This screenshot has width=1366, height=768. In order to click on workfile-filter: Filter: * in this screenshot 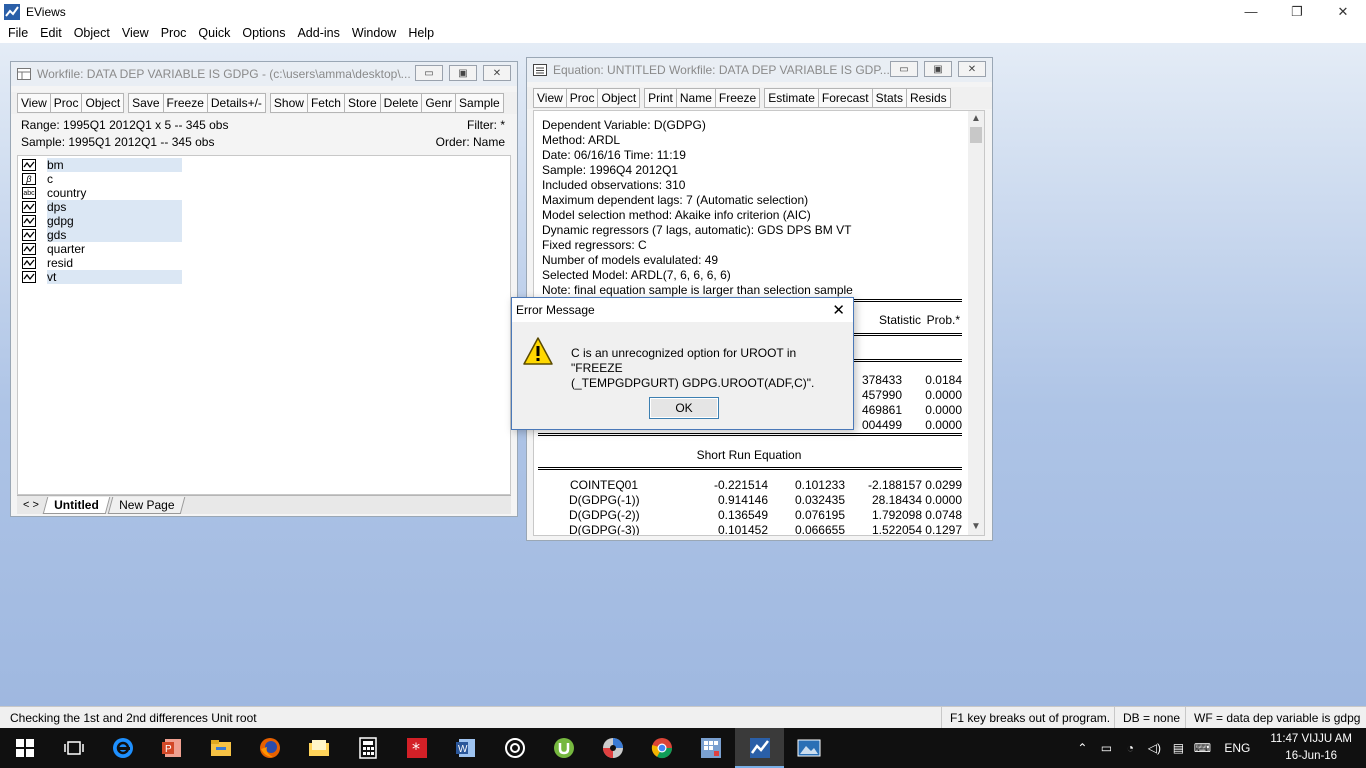, I will do `click(486, 125)`.